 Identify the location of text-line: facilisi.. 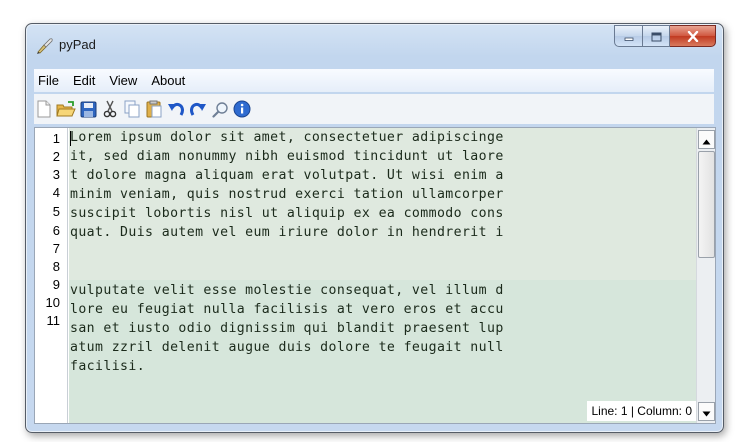
(108, 366).